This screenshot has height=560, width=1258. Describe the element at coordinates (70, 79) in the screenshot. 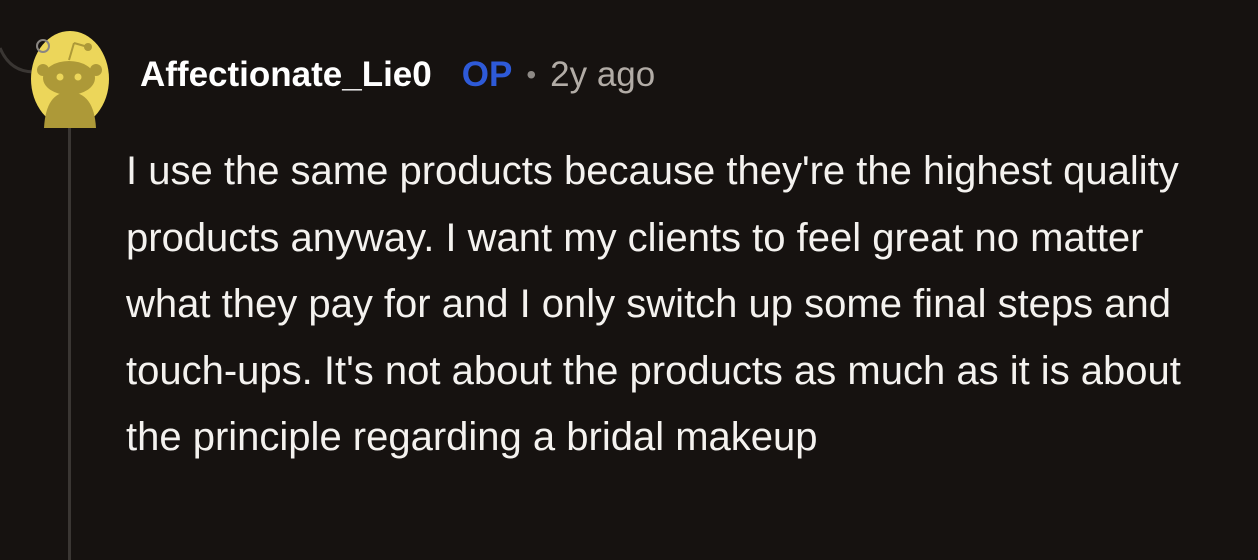

I see `reddit-snoo-avatar-icon` at that location.